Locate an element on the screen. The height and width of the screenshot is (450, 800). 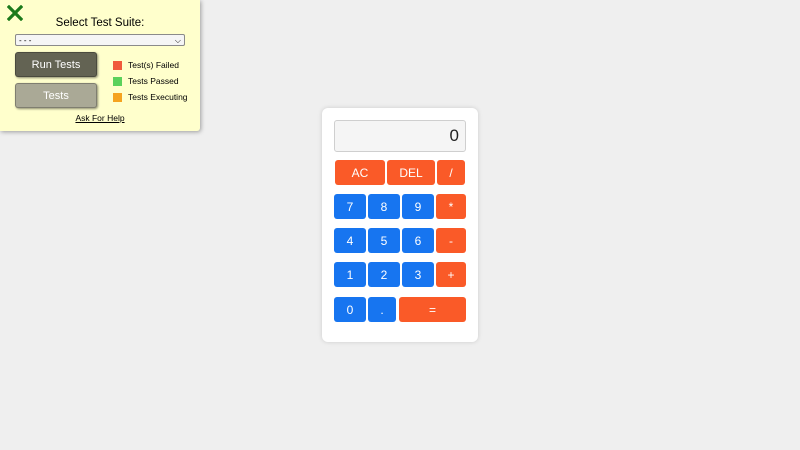
legend-label-executing: Tests Executing is located at coordinates (158, 97).